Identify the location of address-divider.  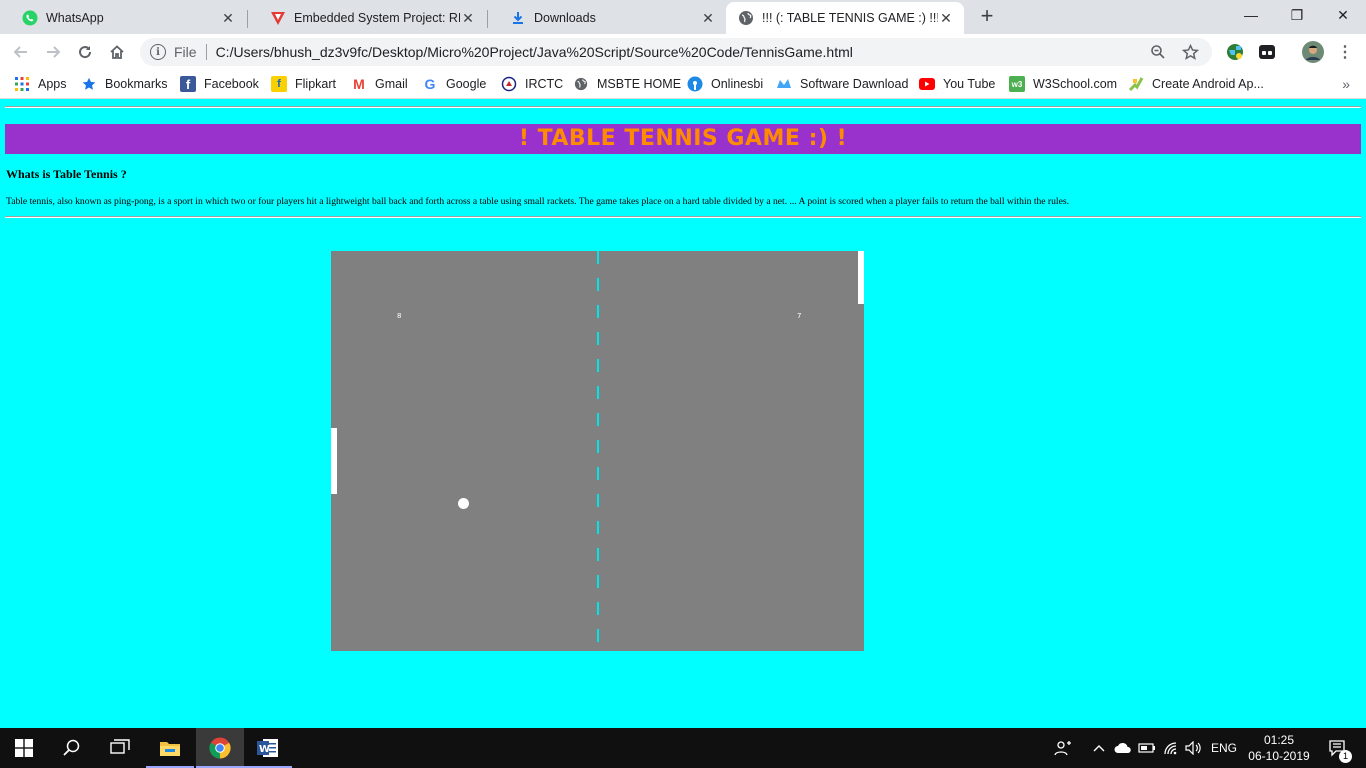
(206, 52).